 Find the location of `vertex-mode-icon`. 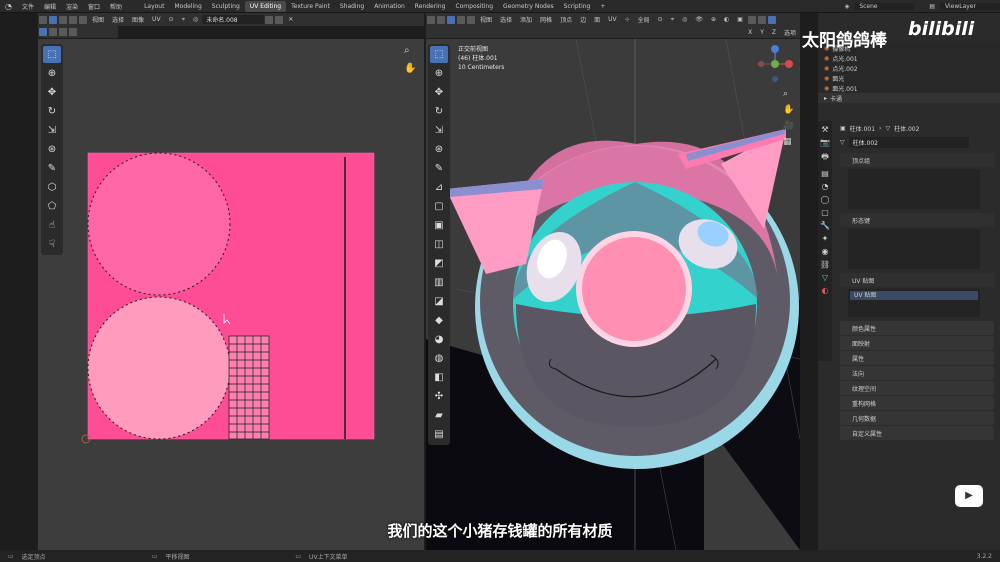

vertex-mode-icon is located at coordinates (451, 19).